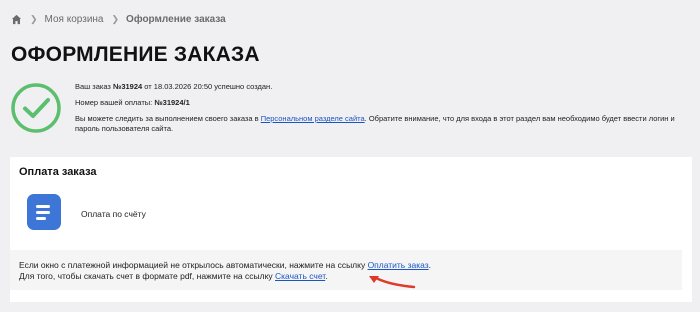 This screenshot has width=700, height=312. I want to click on arrow-annotation-icon, so click(392, 282).